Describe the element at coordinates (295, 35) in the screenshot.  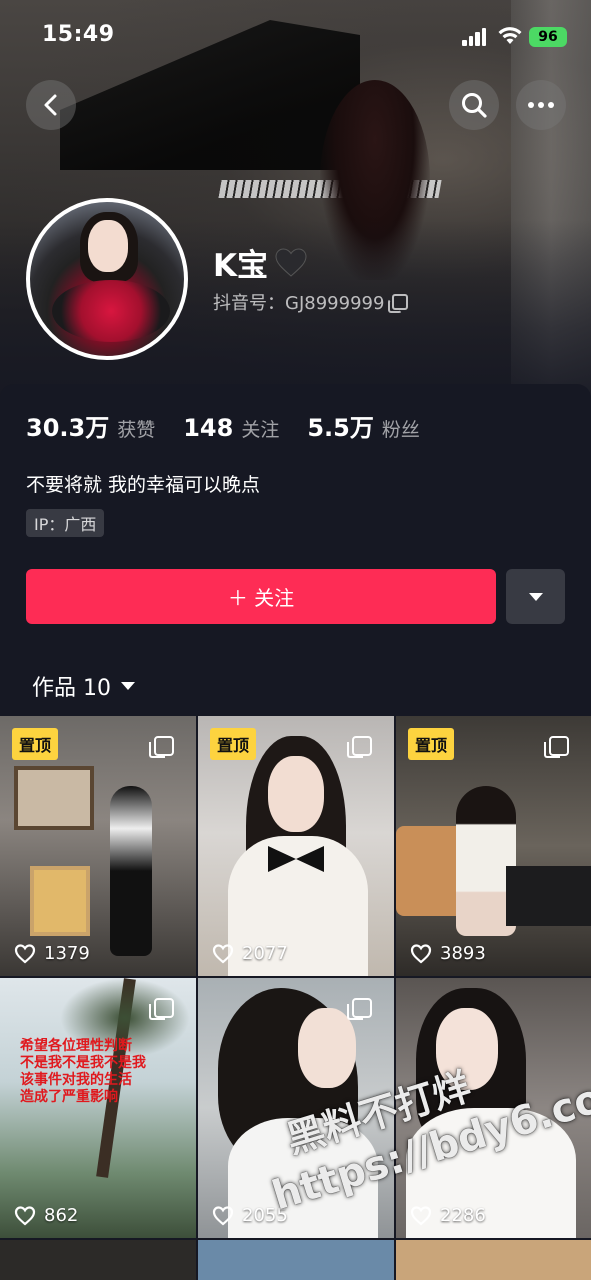
I see `status-bar: 15:49 96` at that location.